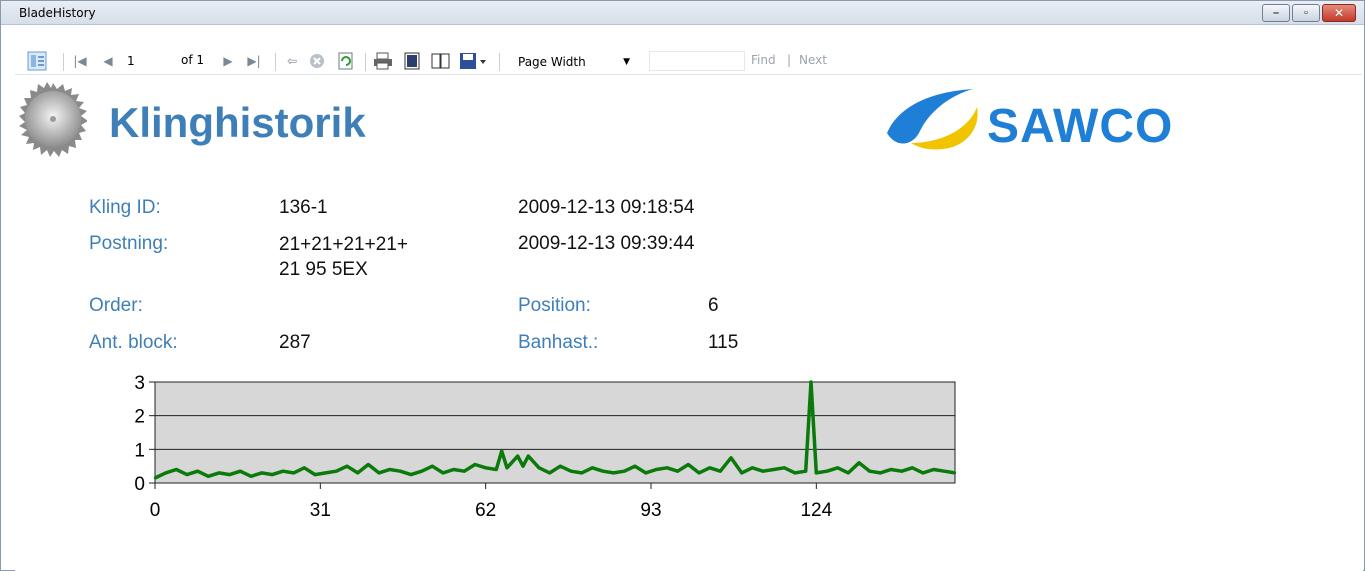 This screenshot has width=1365, height=571. I want to click on document-map-button, so click(37, 61).